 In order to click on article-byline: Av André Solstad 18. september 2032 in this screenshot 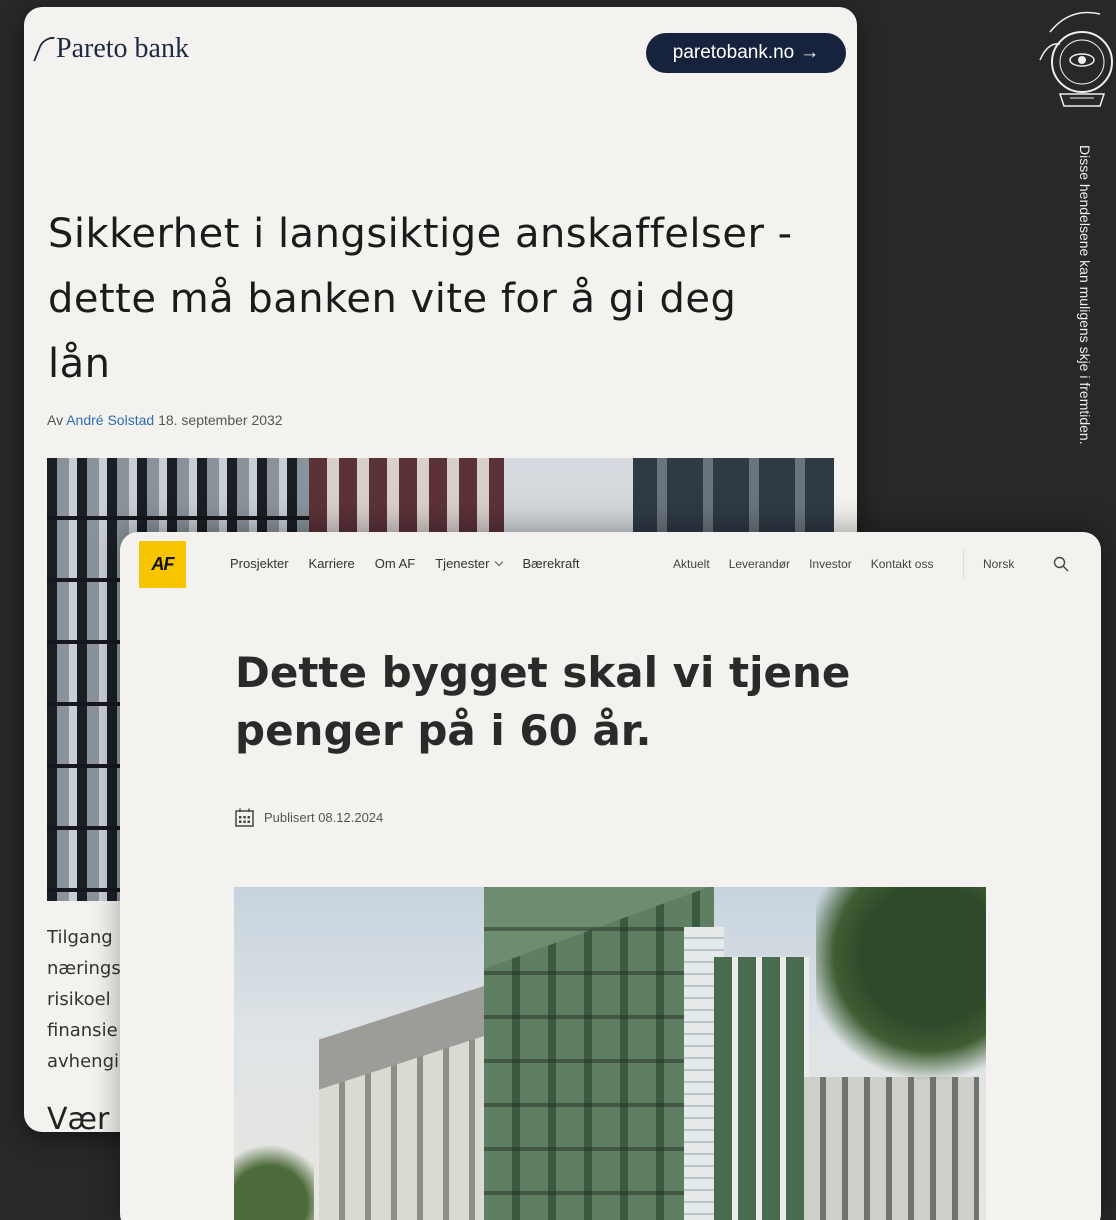, I will do `click(165, 420)`.